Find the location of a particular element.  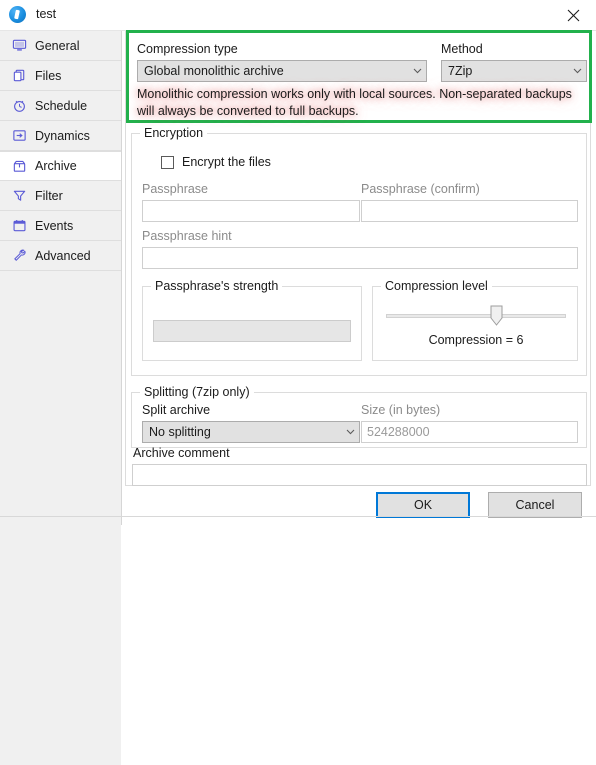

sidebar-item-label: Files is located at coordinates (48, 75).